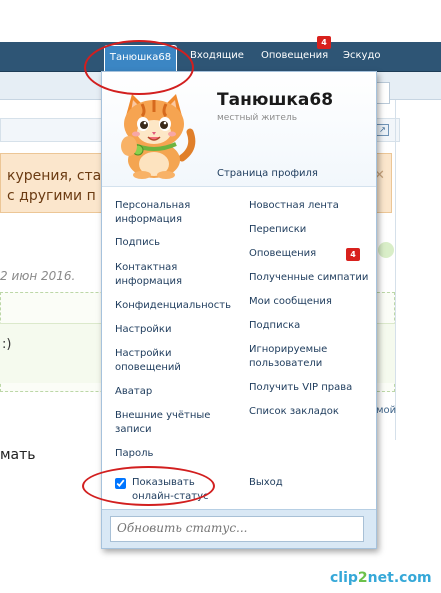 This screenshot has width=441, height=593. What do you see at coordinates (7, 344) in the screenshot?
I see `post-smile: :)` at bounding box center [7, 344].